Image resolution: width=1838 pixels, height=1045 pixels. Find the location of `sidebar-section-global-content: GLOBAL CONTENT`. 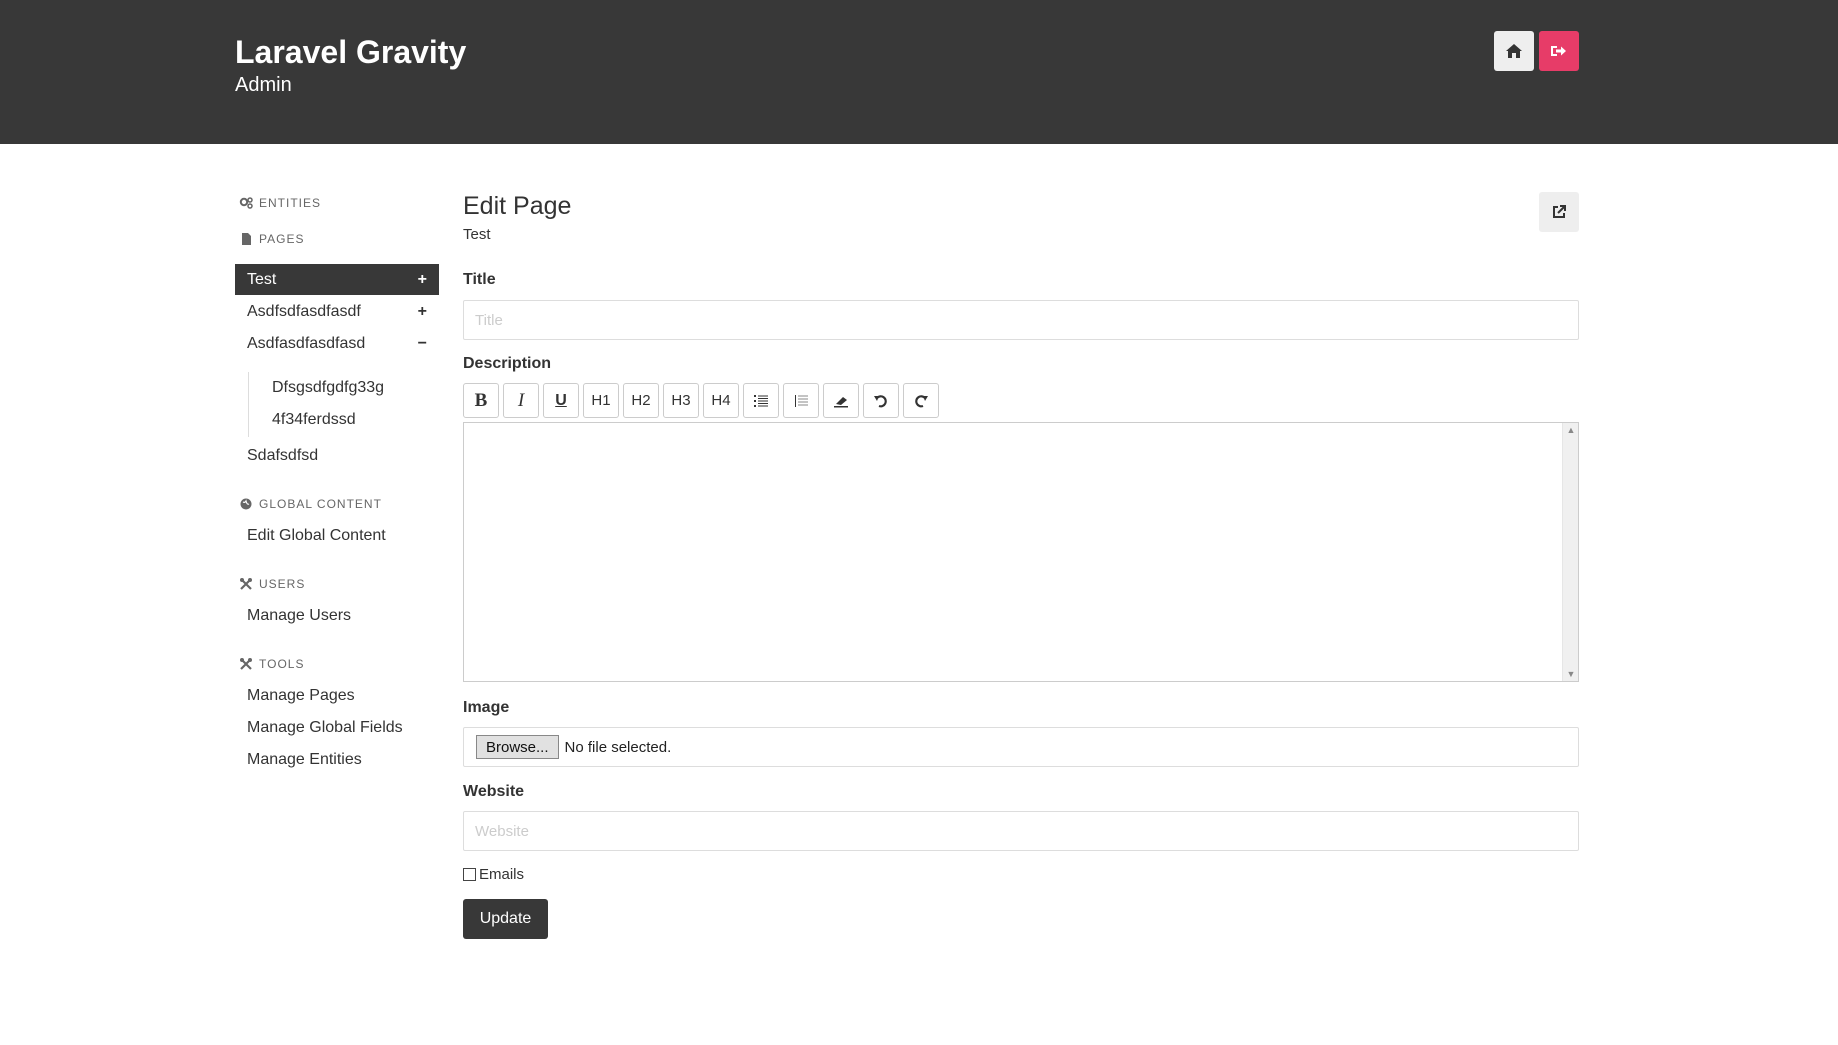

sidebar-section-global-content: GLOBAL CONTENT is located at coordinates (310, 504).